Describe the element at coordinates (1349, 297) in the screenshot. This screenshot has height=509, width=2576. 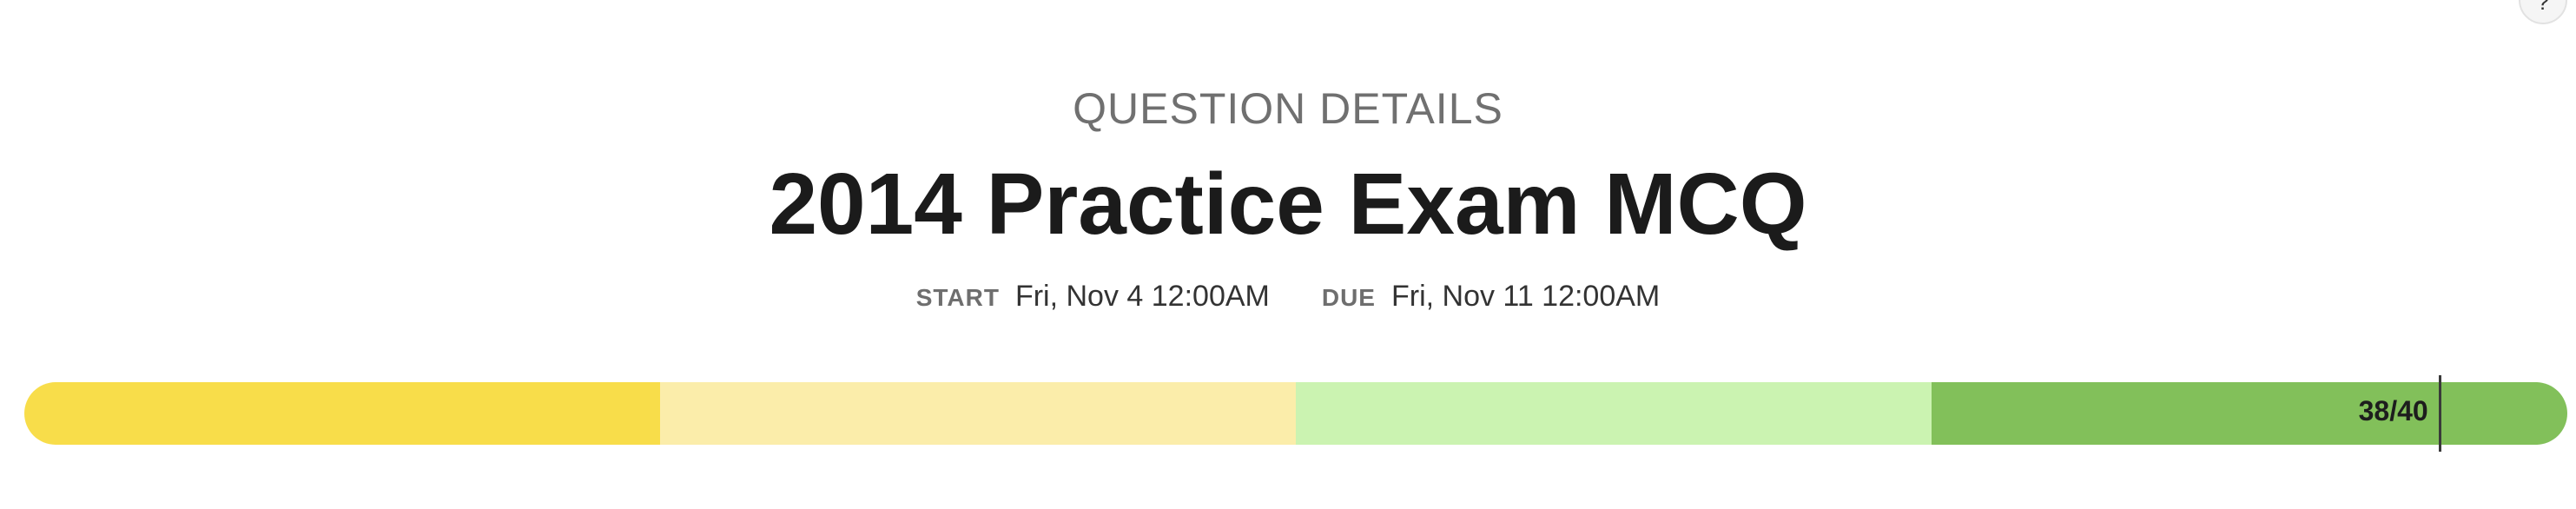
I see `due-date-label: DUE` at that location.